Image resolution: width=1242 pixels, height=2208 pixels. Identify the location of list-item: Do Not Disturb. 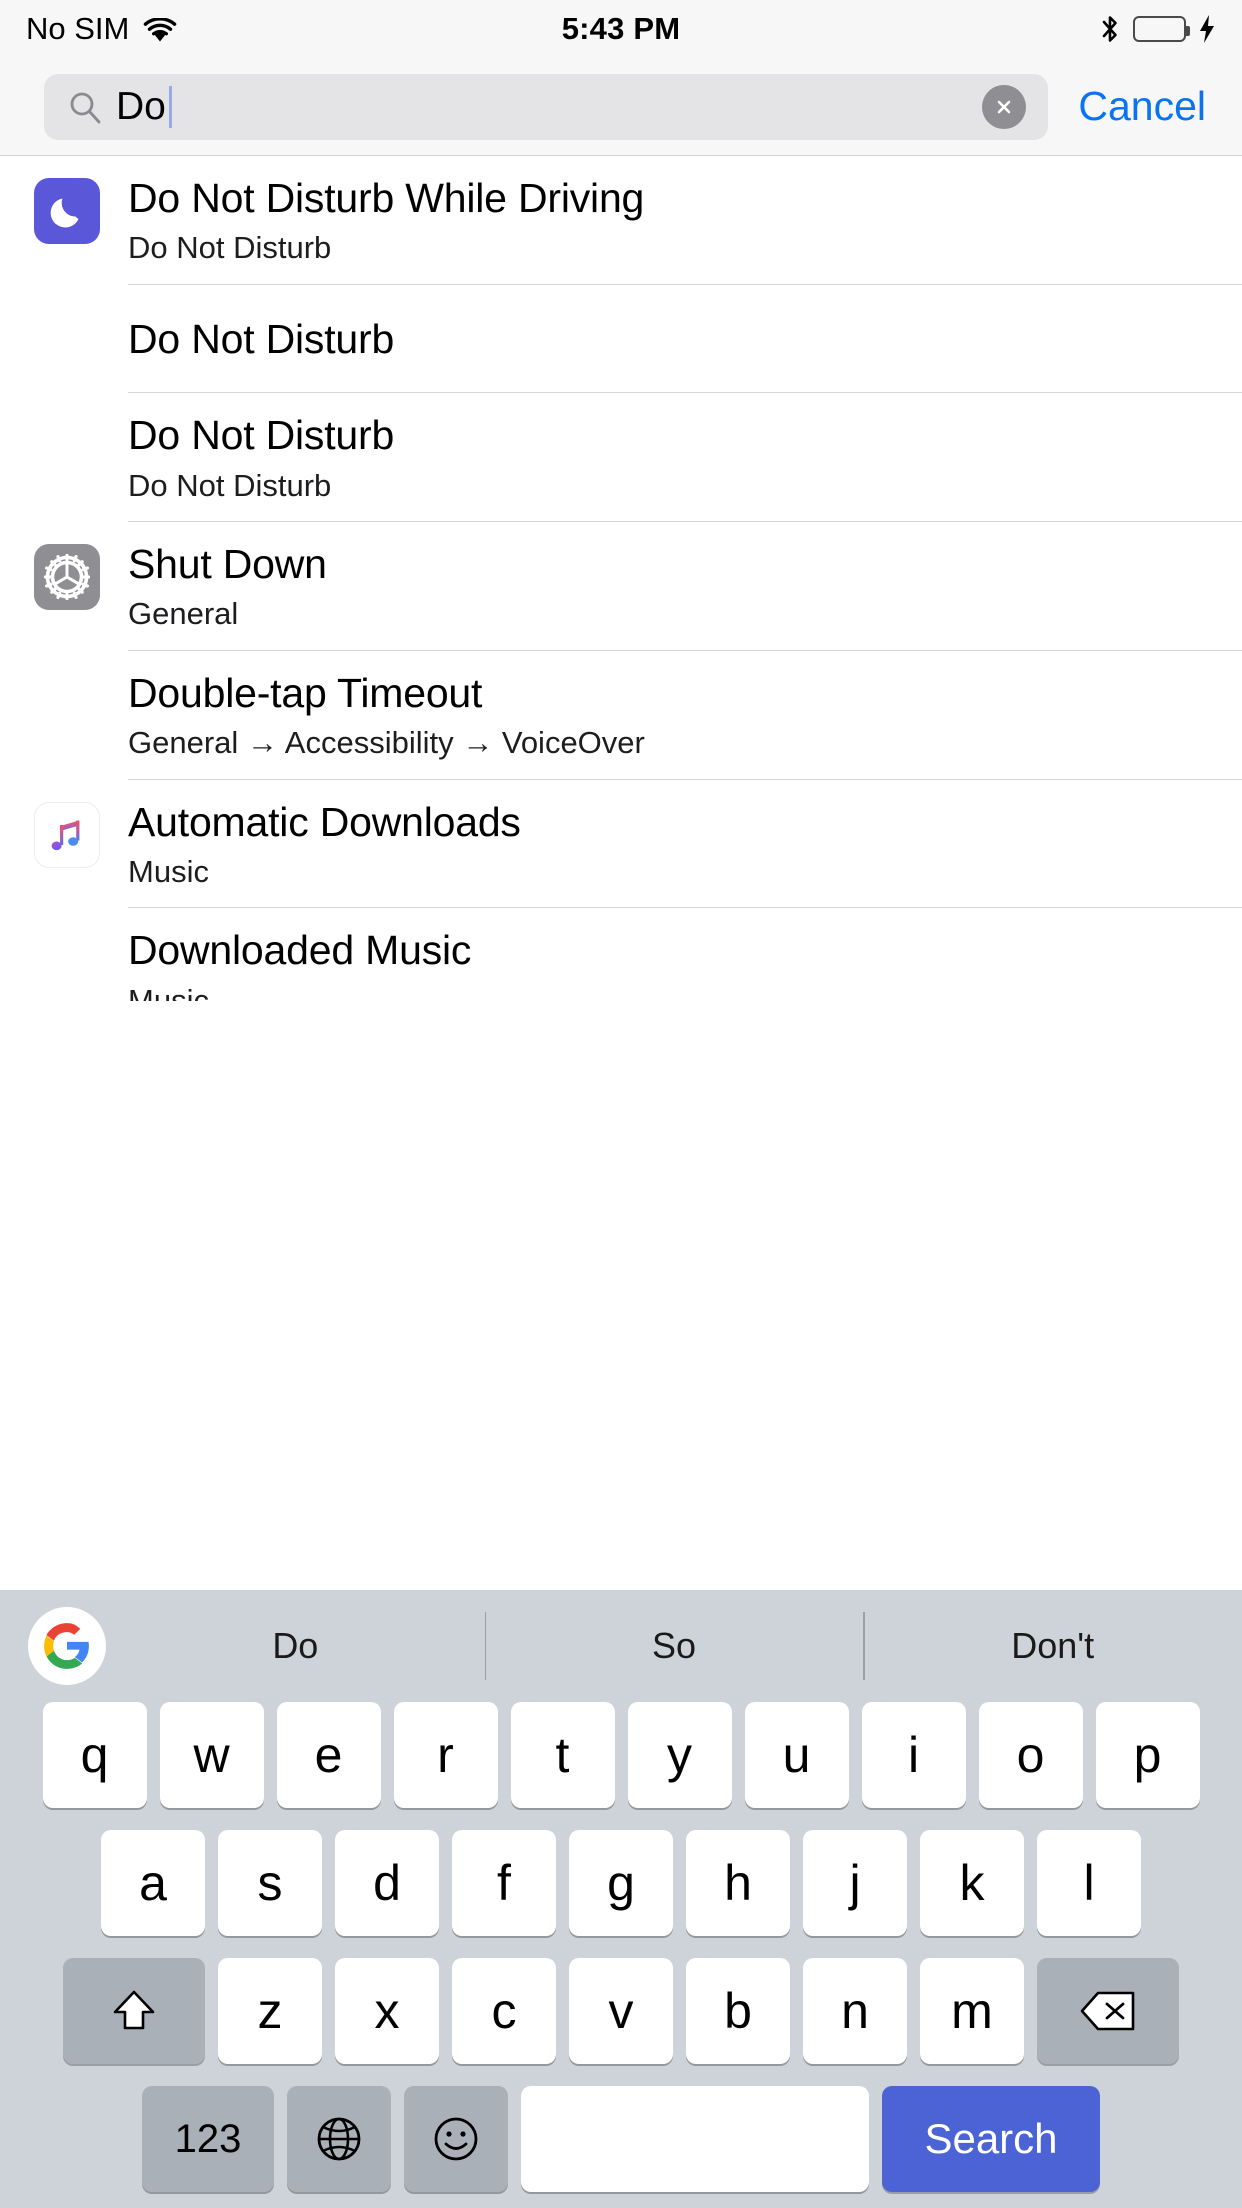
(621, 339).